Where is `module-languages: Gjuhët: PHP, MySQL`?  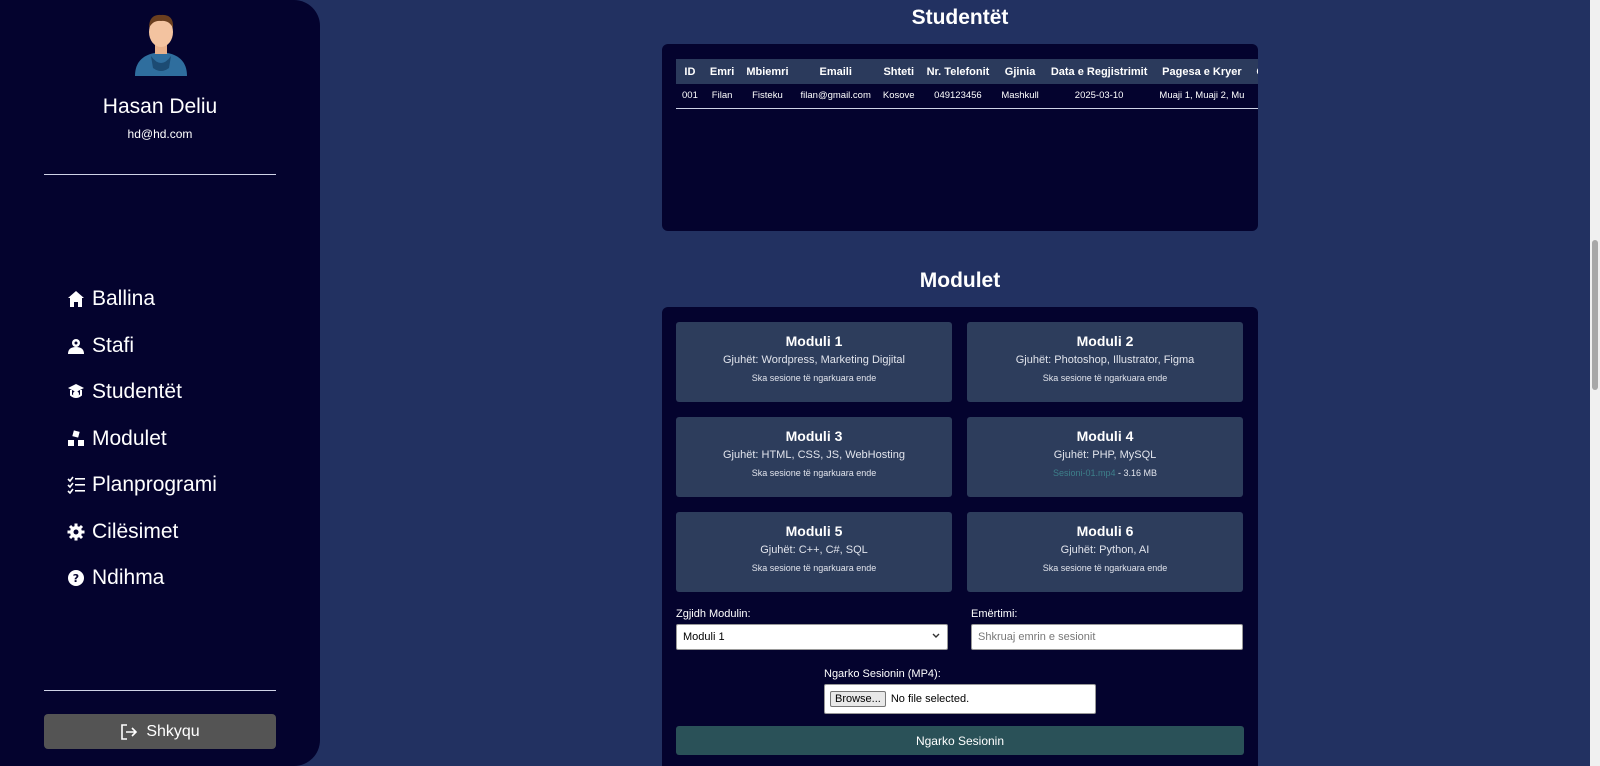
module-languages: Gjuhët: PHP, MySQL is located at coordinates (1105, 455).